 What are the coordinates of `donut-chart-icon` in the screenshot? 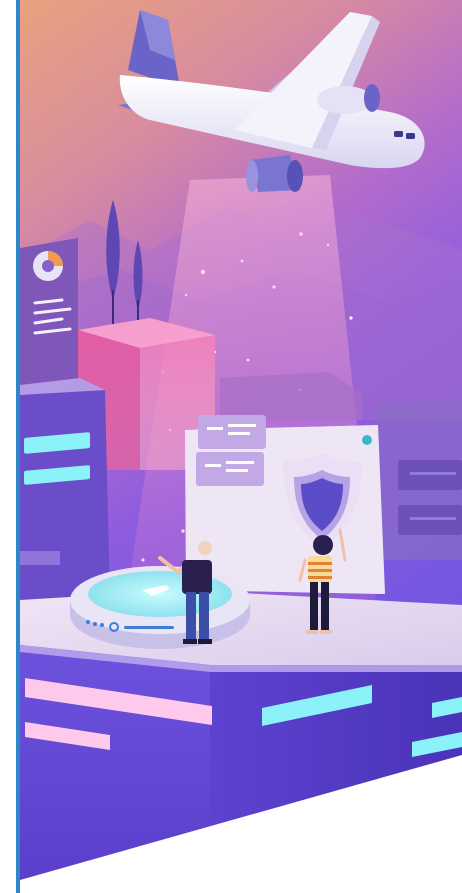 It's located at (48, 266).